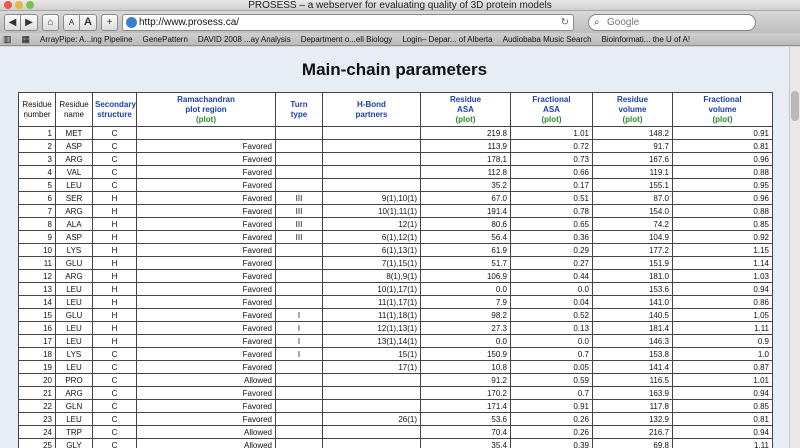 Image resolution: width=800 pixels, height=448 pixels. What do you see at coordinates (551, 341) in the screenshot?
I see `cell-fractional-asa: 0.0` at bounding box center [551, 341].